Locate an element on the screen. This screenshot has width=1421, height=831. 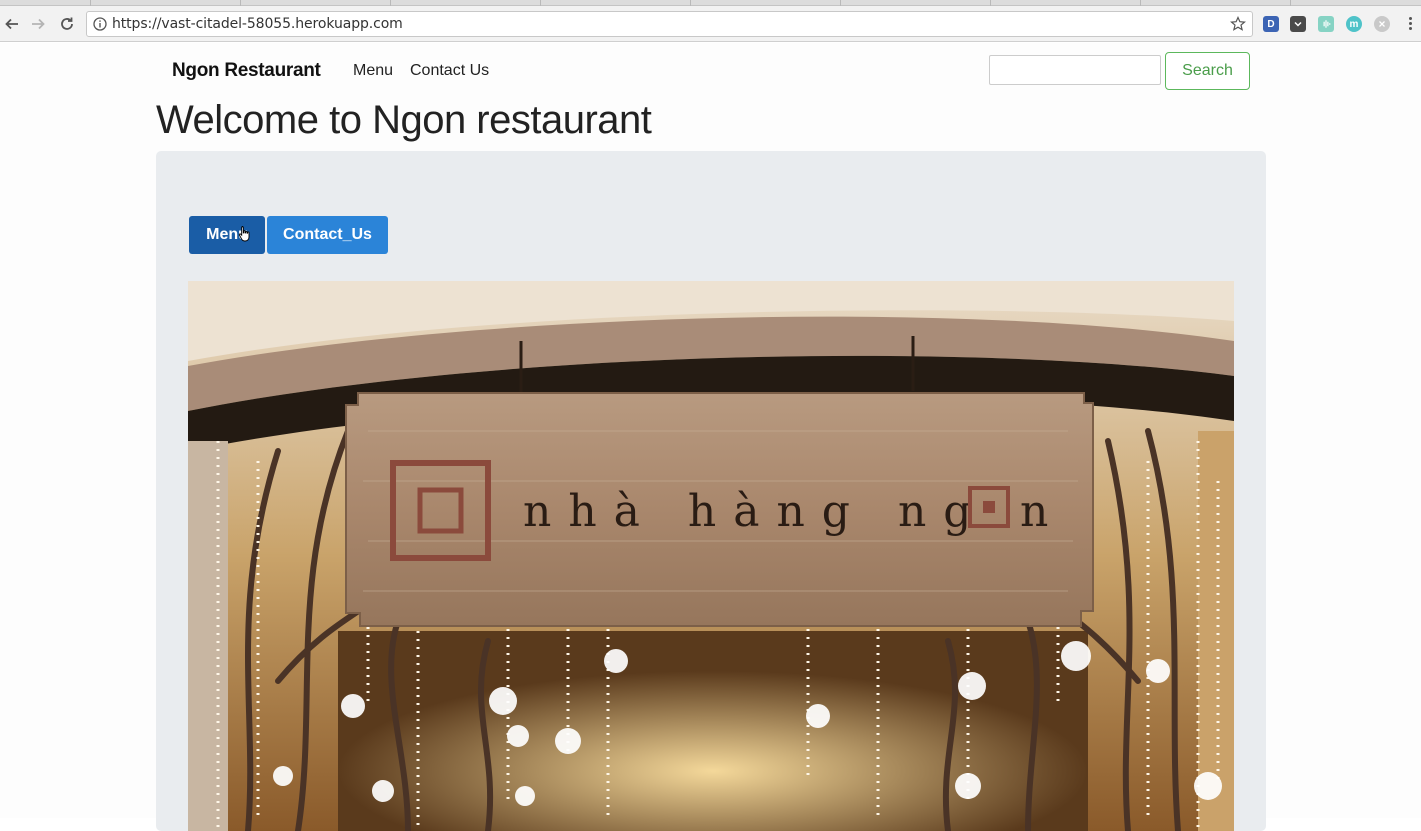
menu-button: Menu is located at coordinates (227, 235).